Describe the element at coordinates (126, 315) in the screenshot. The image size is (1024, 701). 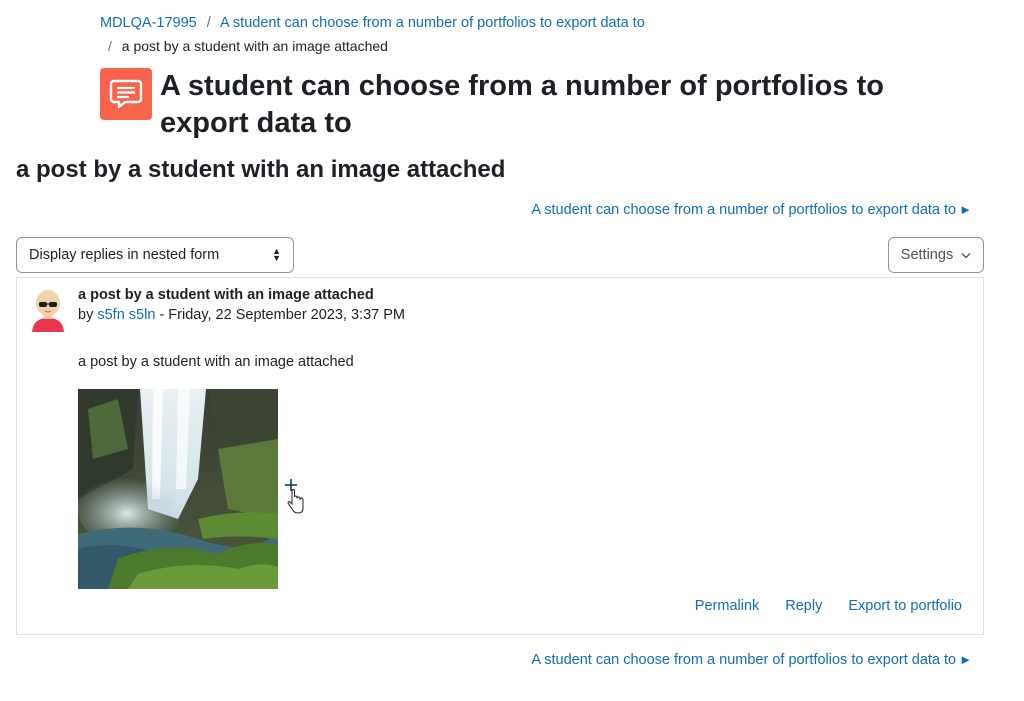
I see `author-link: s5fn s5ln` at that location.